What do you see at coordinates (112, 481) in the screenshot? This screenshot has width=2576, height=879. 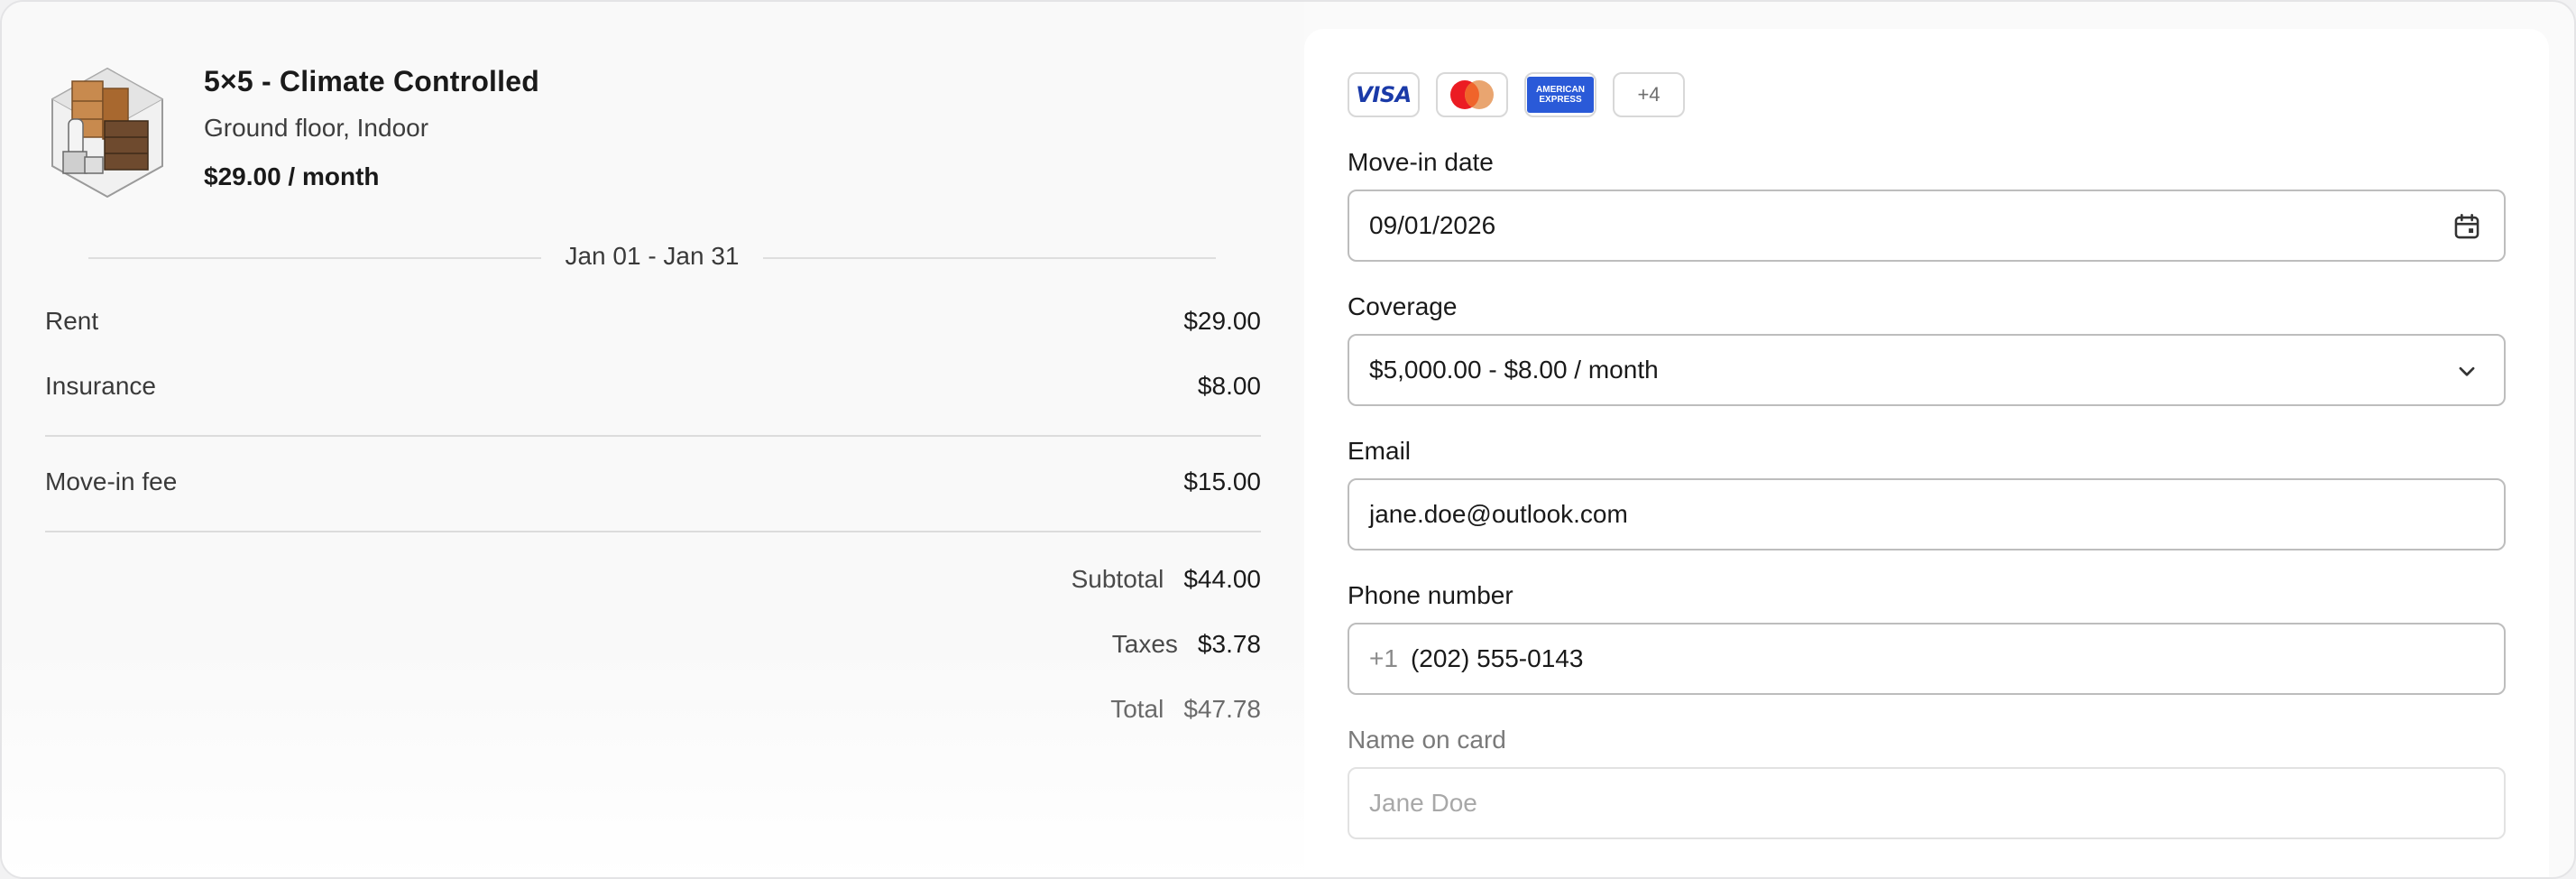 I see `line-item-label: Move-in fee` at bounding box center [112, 481].